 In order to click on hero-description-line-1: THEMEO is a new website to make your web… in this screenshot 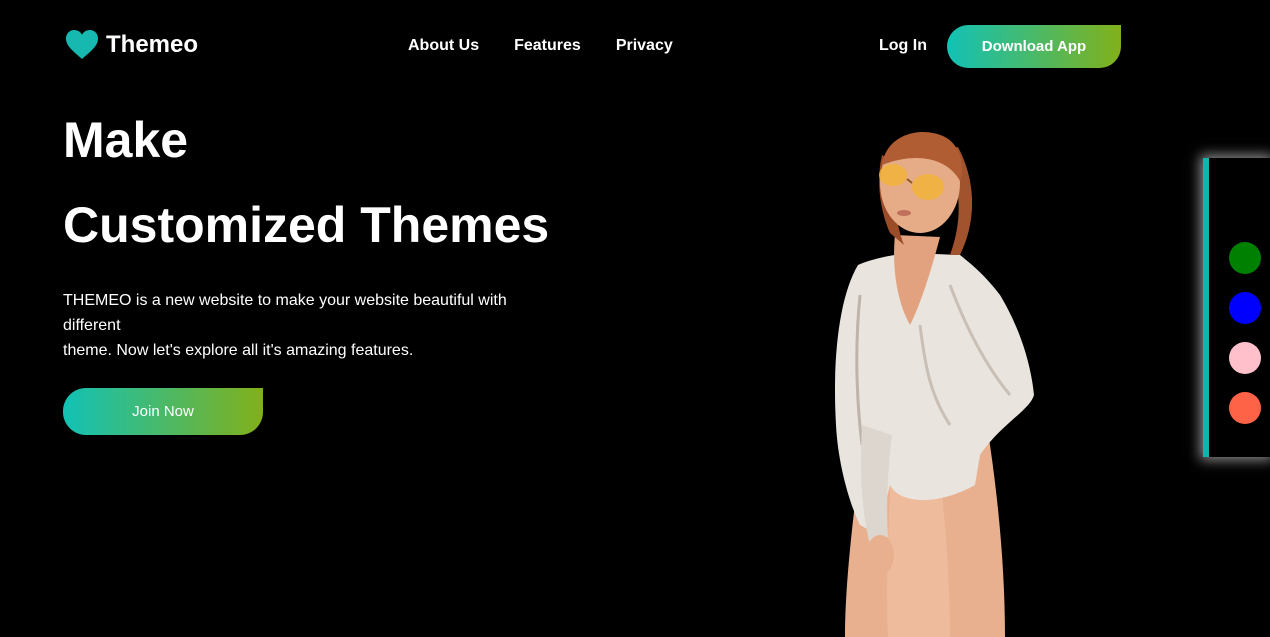, I will do `click(285, 300)`.